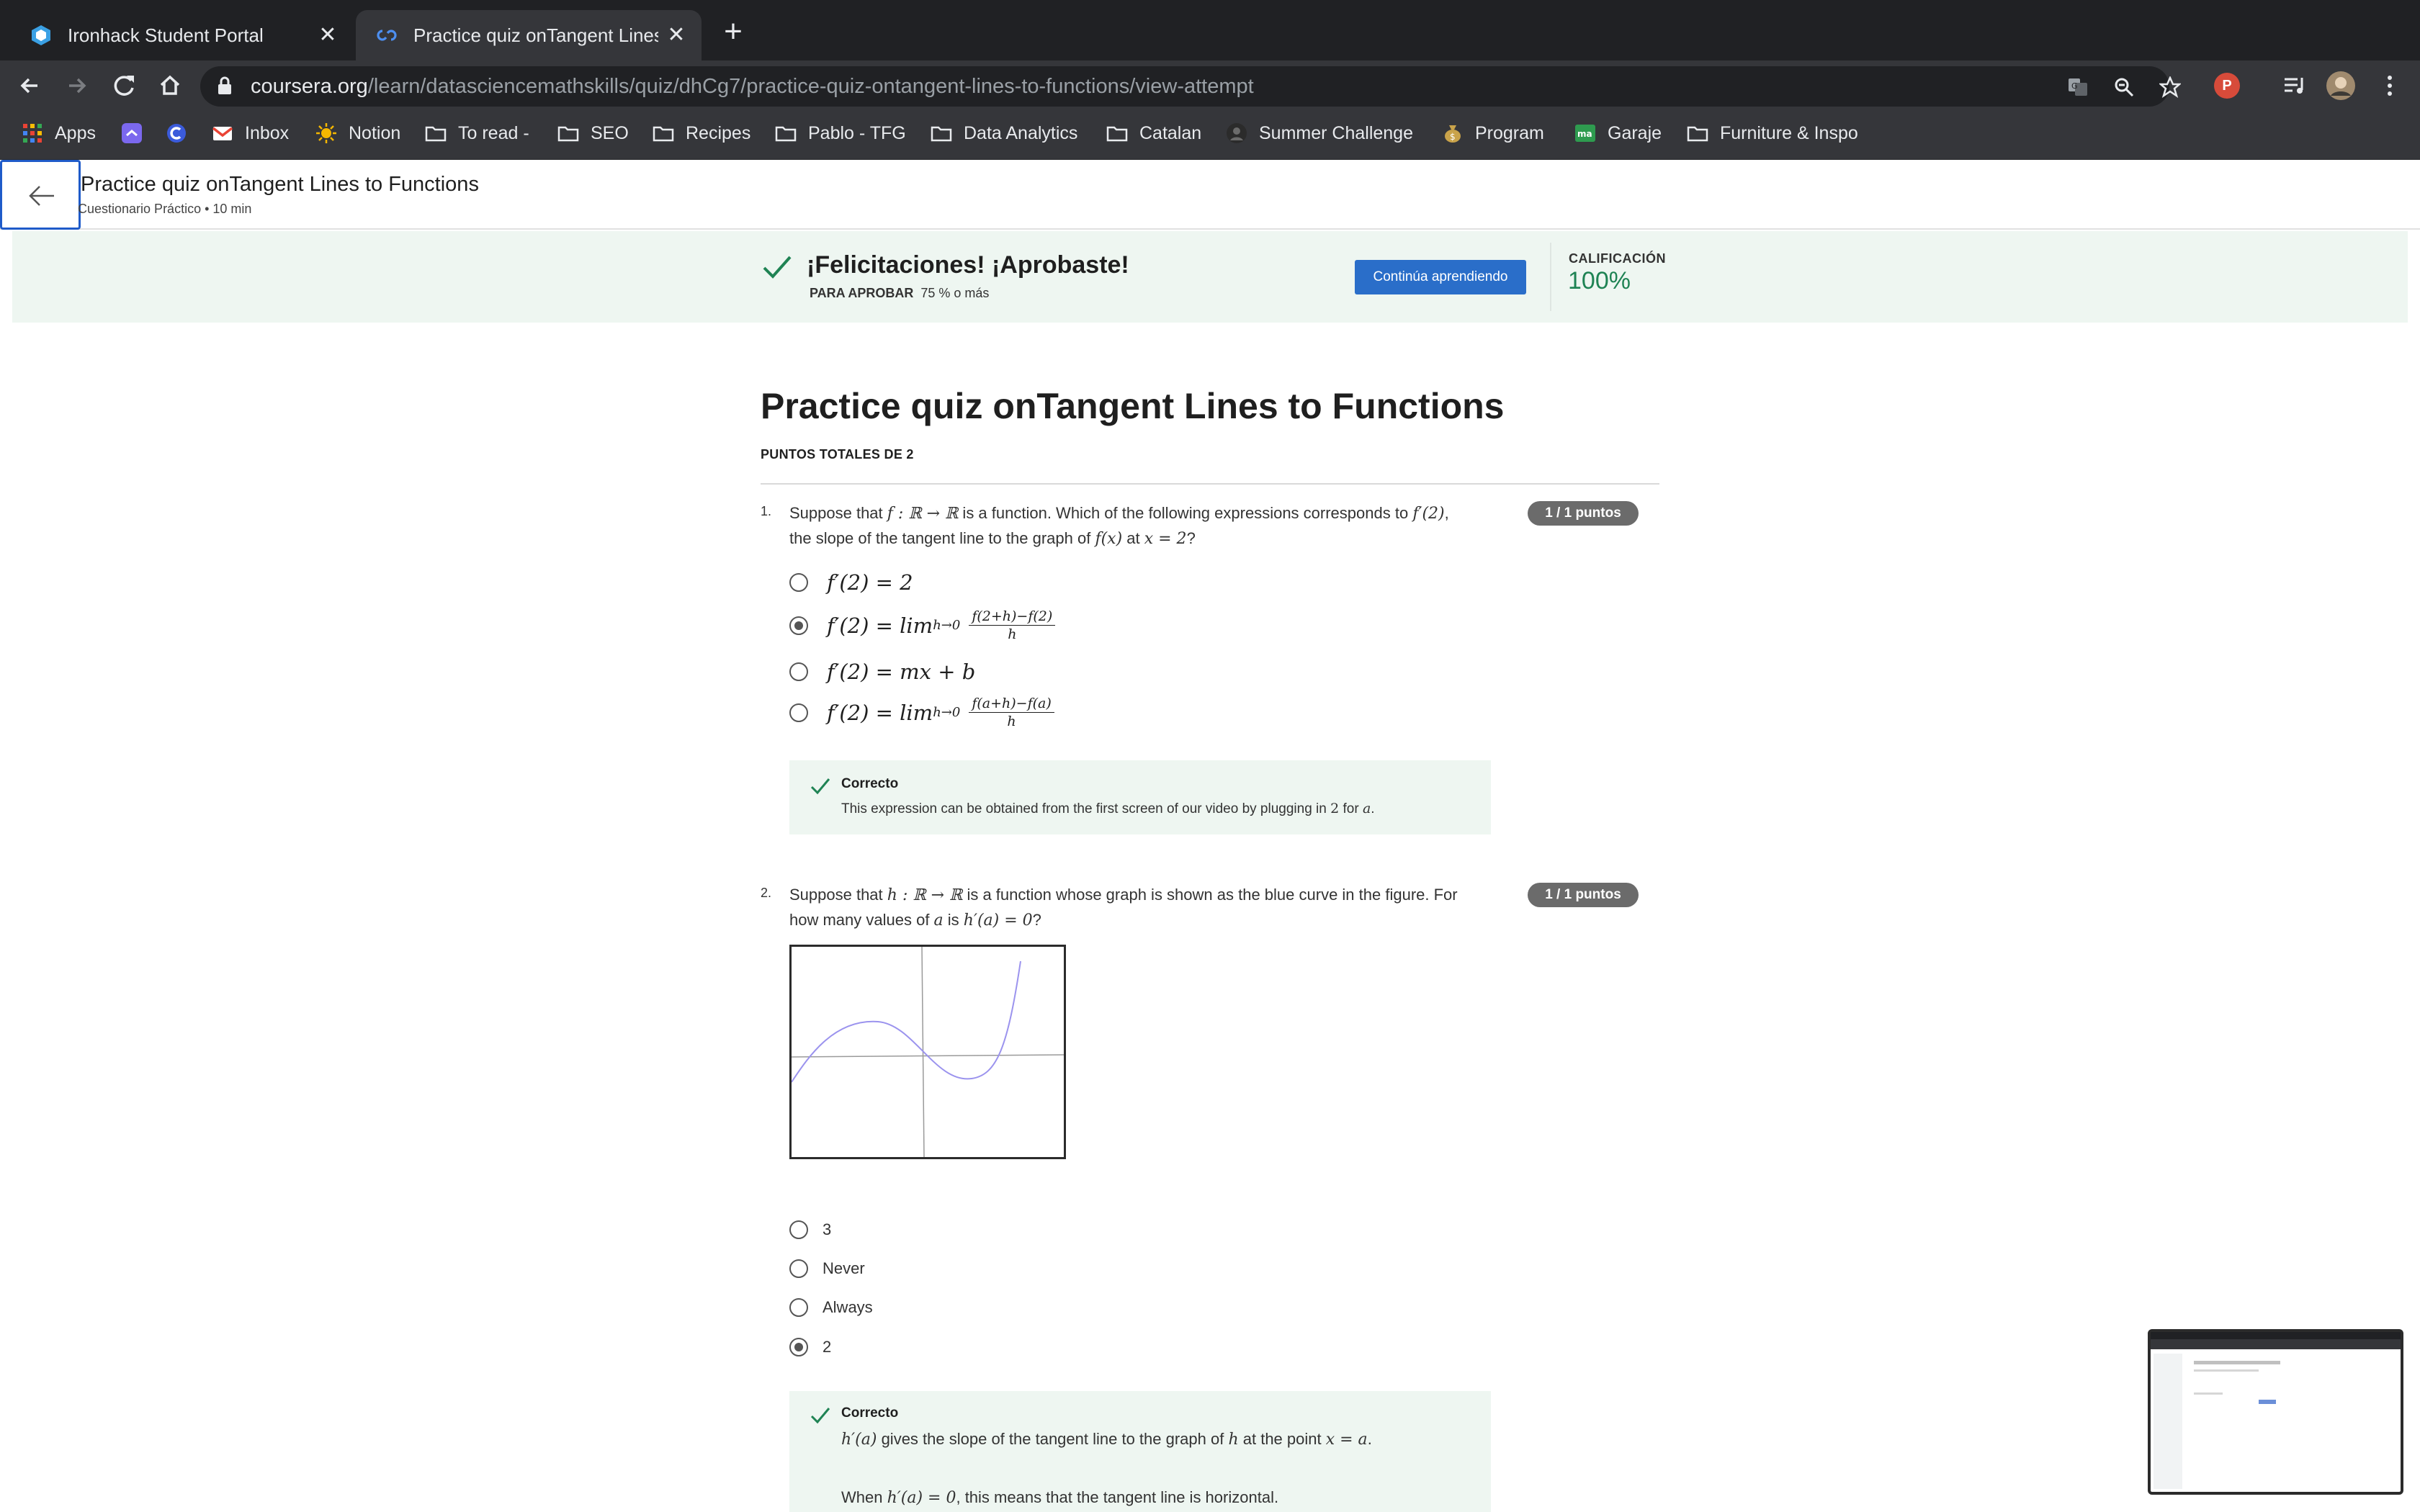 The image size is (2420, 1512). I want to click on pass-label: PARA APROBAR, so click(862, 293).